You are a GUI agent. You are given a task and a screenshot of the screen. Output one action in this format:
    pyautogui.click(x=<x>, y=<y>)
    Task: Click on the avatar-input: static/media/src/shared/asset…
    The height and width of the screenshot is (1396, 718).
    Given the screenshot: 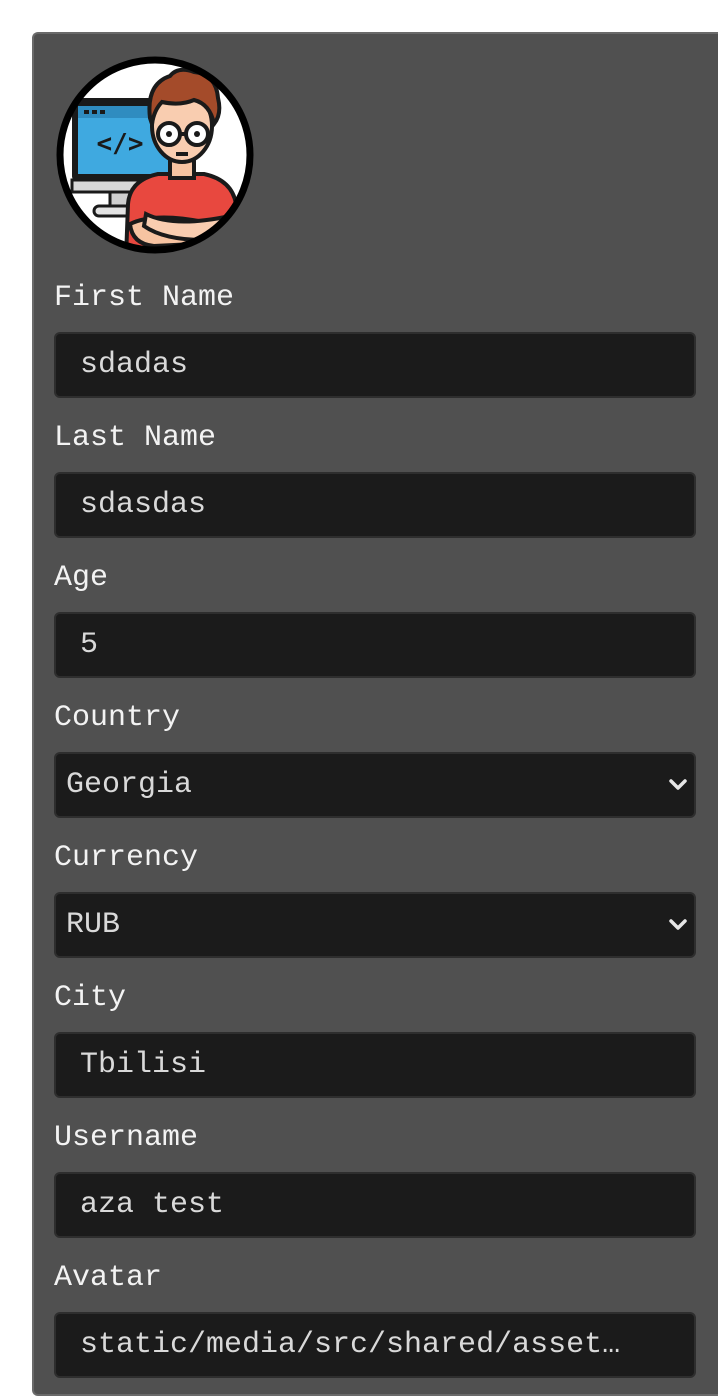 What is the action you would take?
    pyautogui.click(x=375, y=1345)
    